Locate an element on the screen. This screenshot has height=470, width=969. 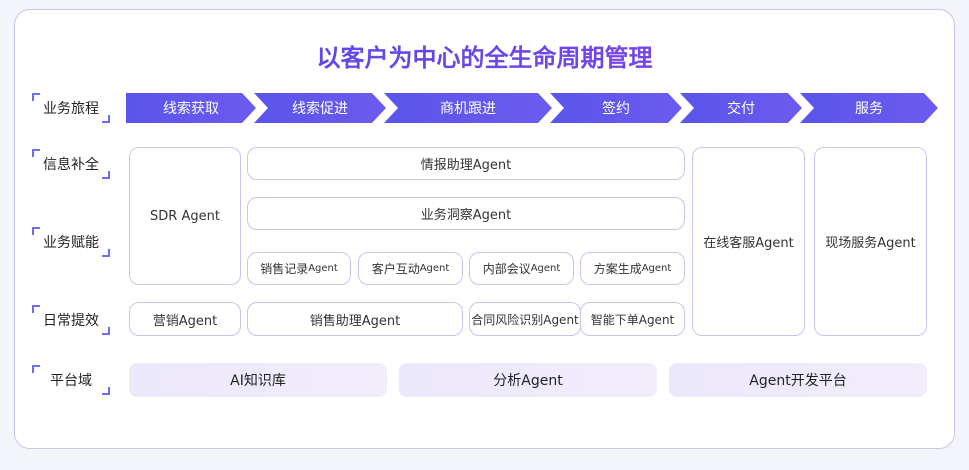
journey-arrows: 线索获取 线索促进 商机跟进 签约 交付 服务 is located at coordinates (532, 108).